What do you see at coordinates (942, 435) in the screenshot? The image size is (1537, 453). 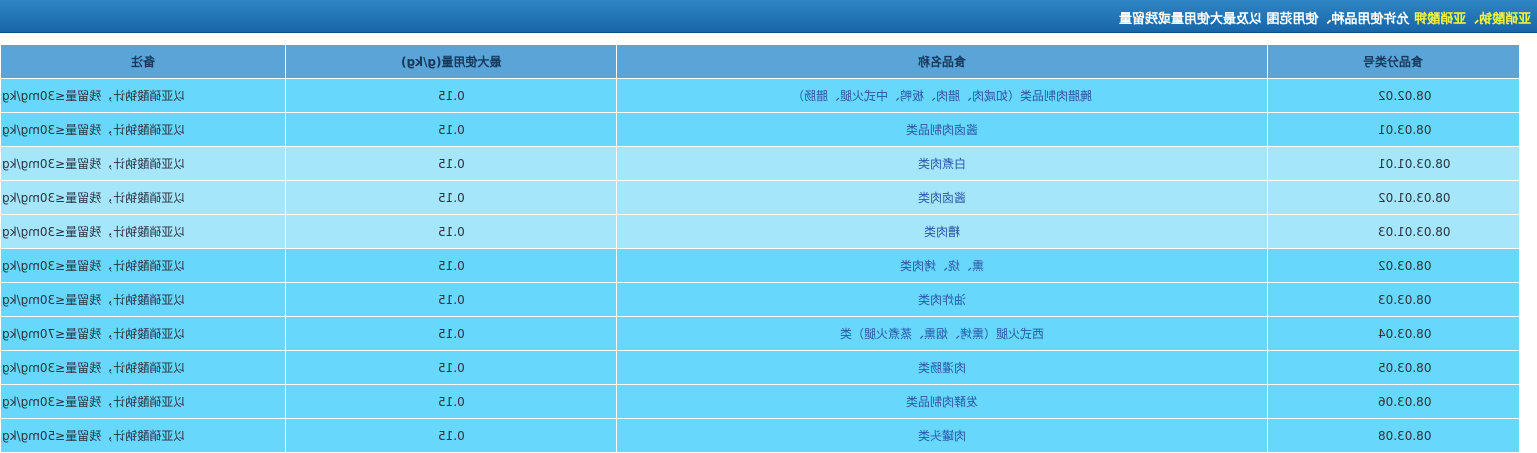 I see `food-name-cell: 肉罐头类` at bounding box center [942, 435].